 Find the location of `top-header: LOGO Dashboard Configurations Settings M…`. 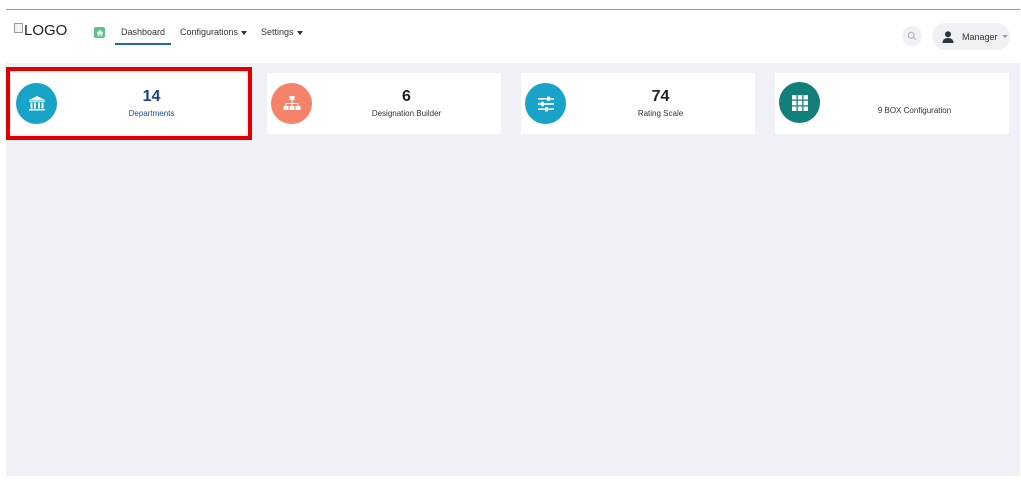

top-header: LOGO Dashboard Configurations Settings M… is located at coordinates (513, 36).